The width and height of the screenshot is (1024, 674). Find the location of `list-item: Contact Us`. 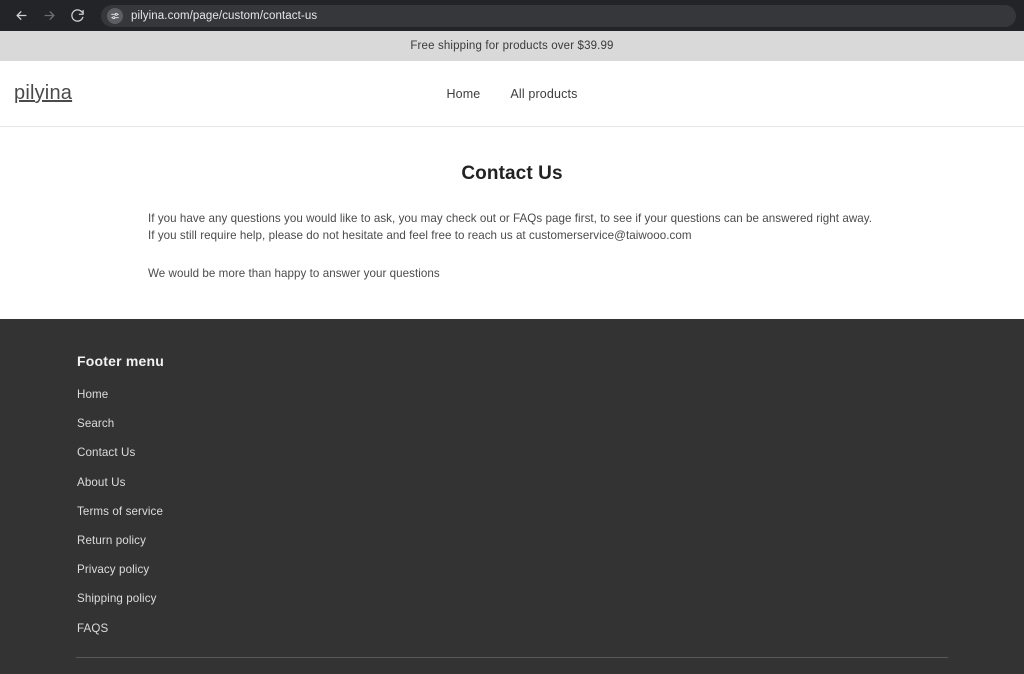

list-item: Contact Us is located at coordinates (512, 452).